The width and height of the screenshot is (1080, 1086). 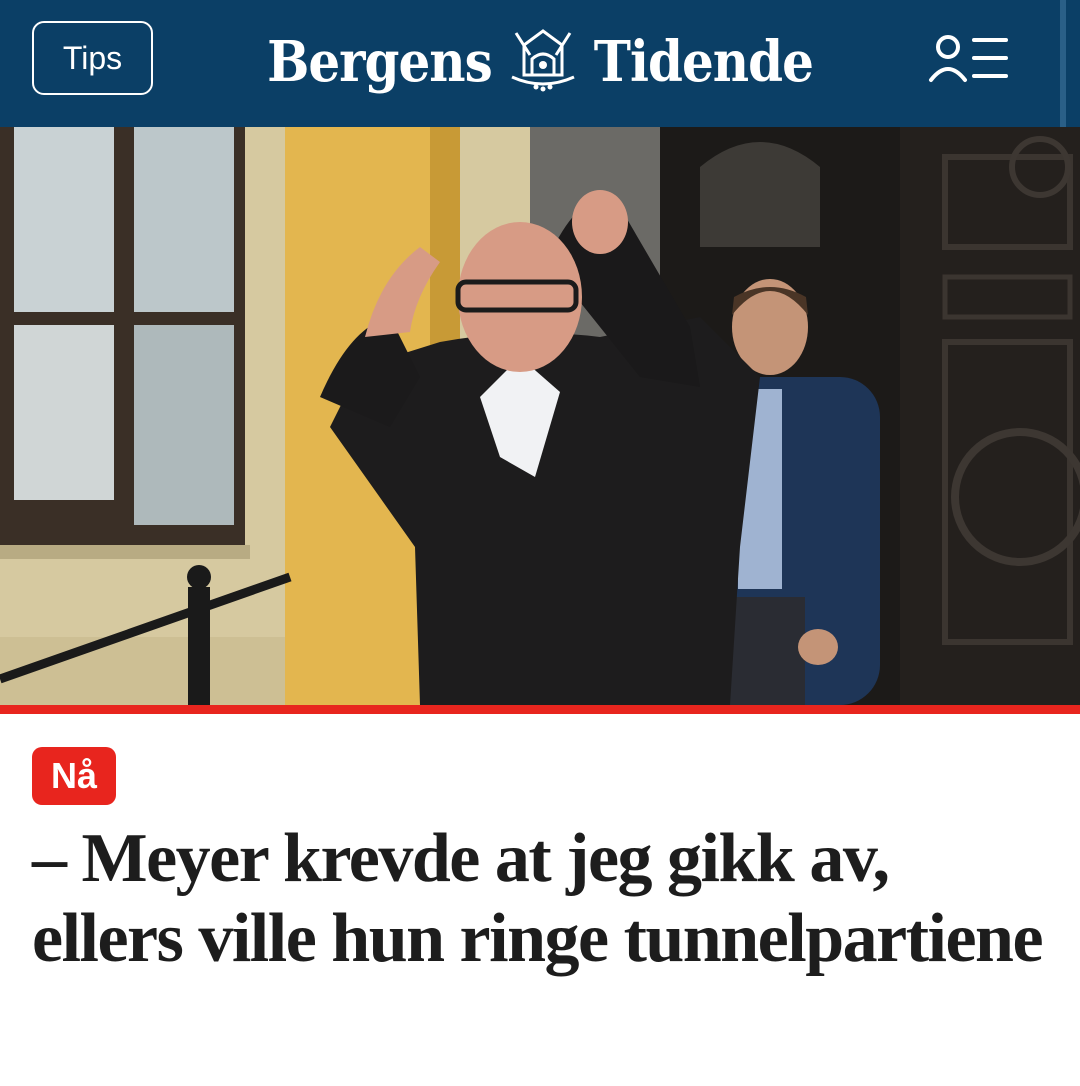 I want to click on site-header: Tips Bergens Tidende, so click(x=540, y=63).